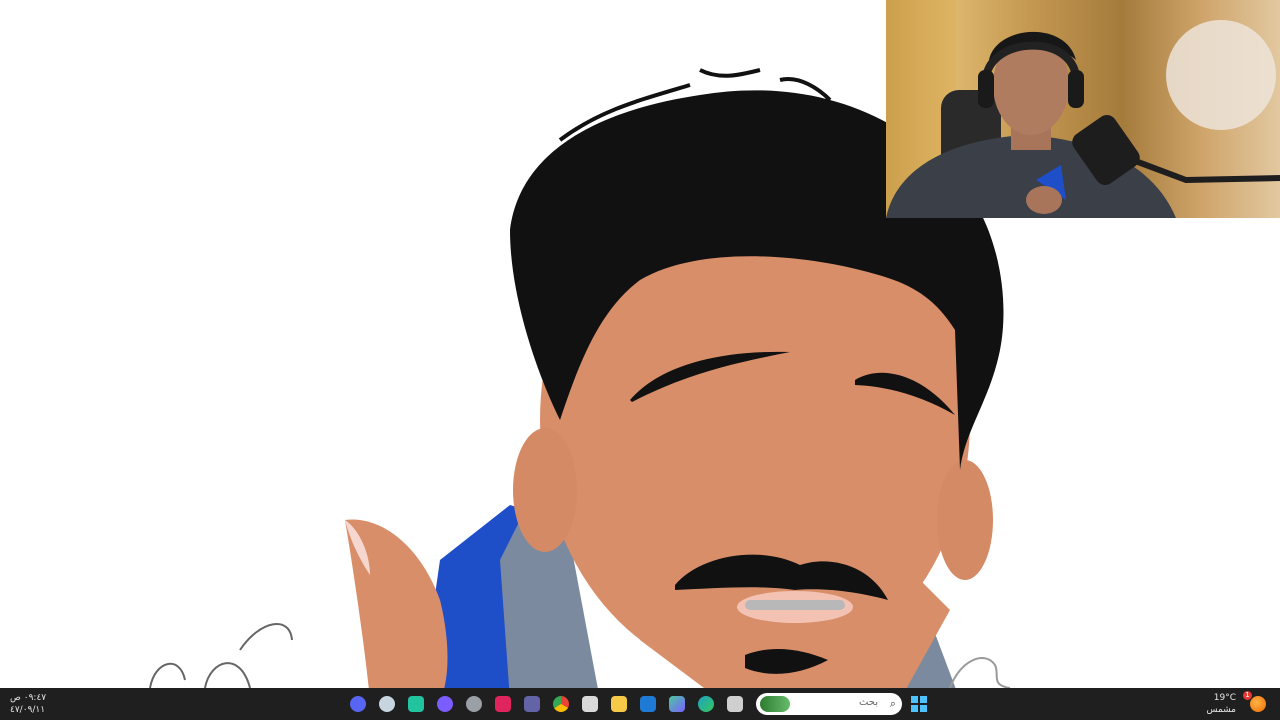  What do you see at coordinates (980, 672) in the screenshot?
I see `sketch-scribble-right` at bounding box center [980, 672].